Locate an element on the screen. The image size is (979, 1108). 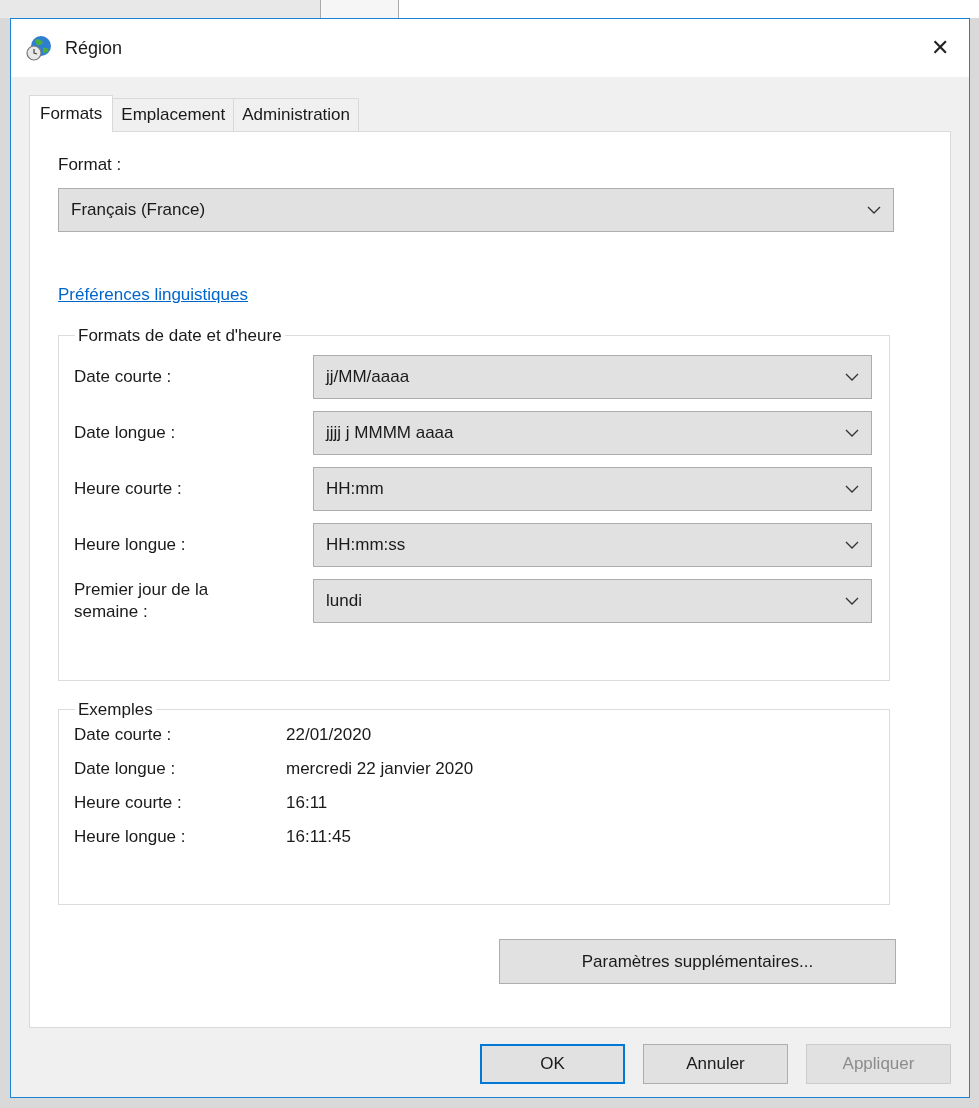
close-button: ✕ is located at coordinates (940, 48).